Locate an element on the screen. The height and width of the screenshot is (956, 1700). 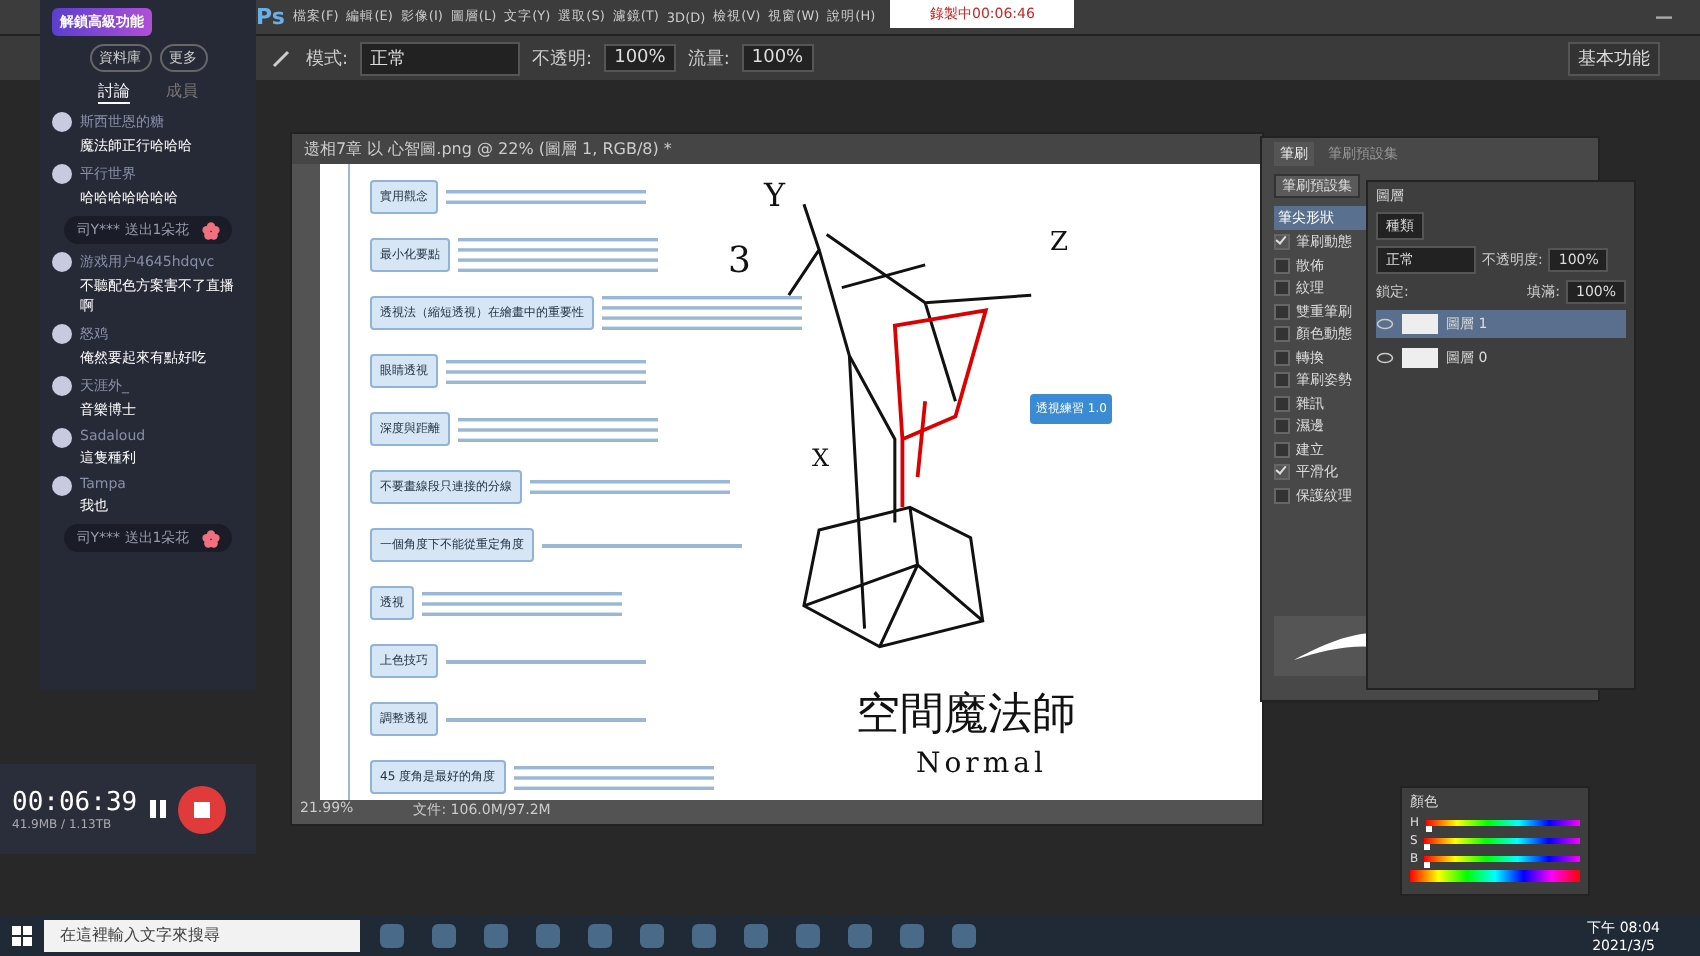
mode-label: 模式: is located at coordinates (327, 59).